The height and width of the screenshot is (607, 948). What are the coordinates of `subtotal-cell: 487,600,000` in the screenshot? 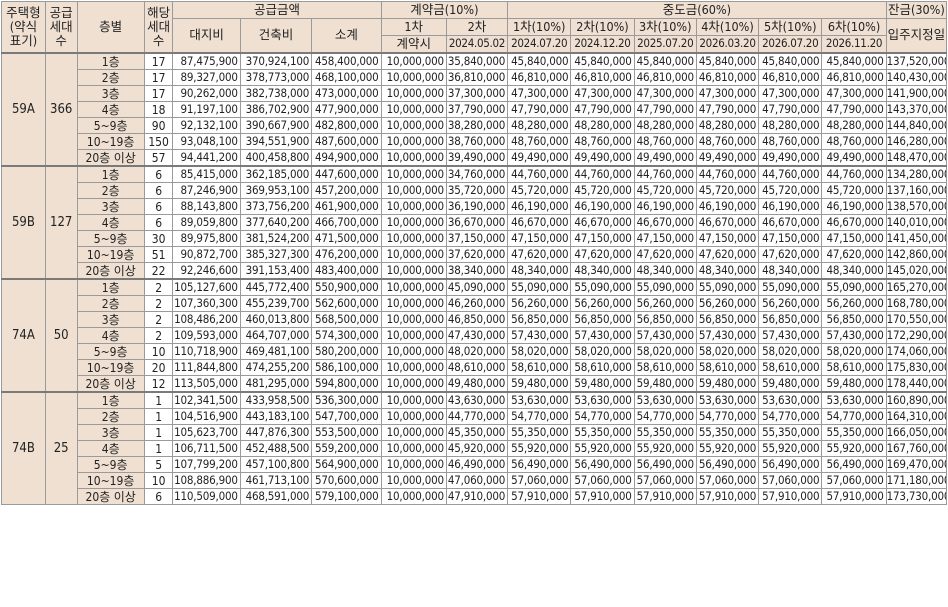 It's located at (346, 141).